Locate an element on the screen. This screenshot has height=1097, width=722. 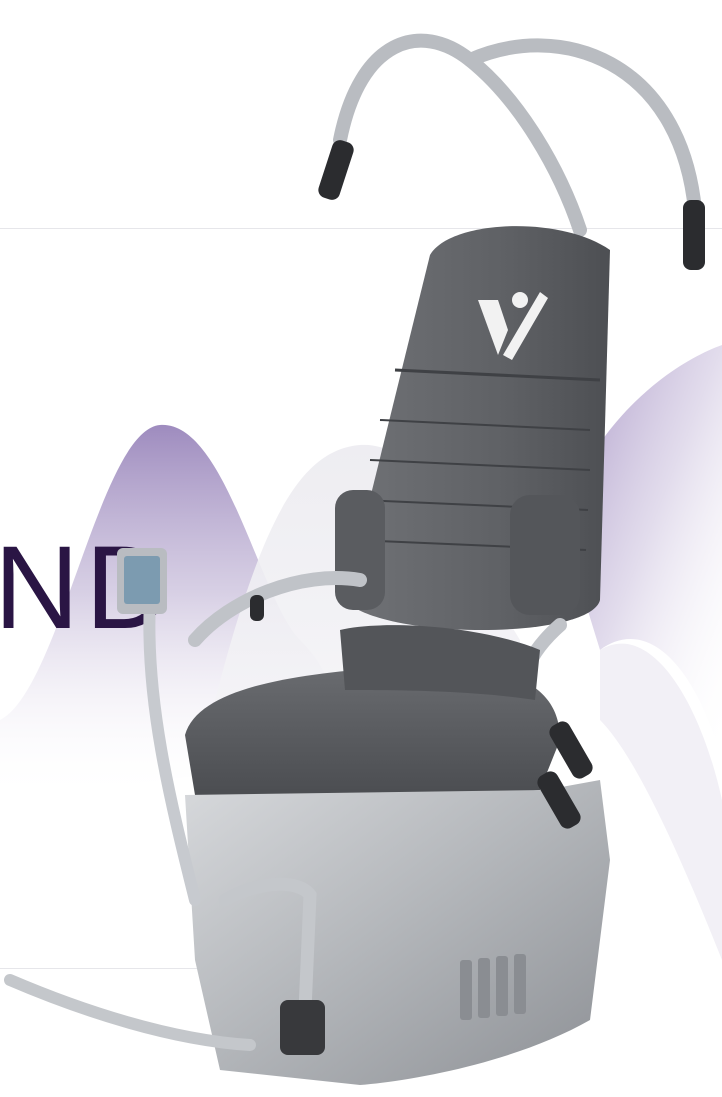
head-arch-grip-left is located at coordinates (336, 170).